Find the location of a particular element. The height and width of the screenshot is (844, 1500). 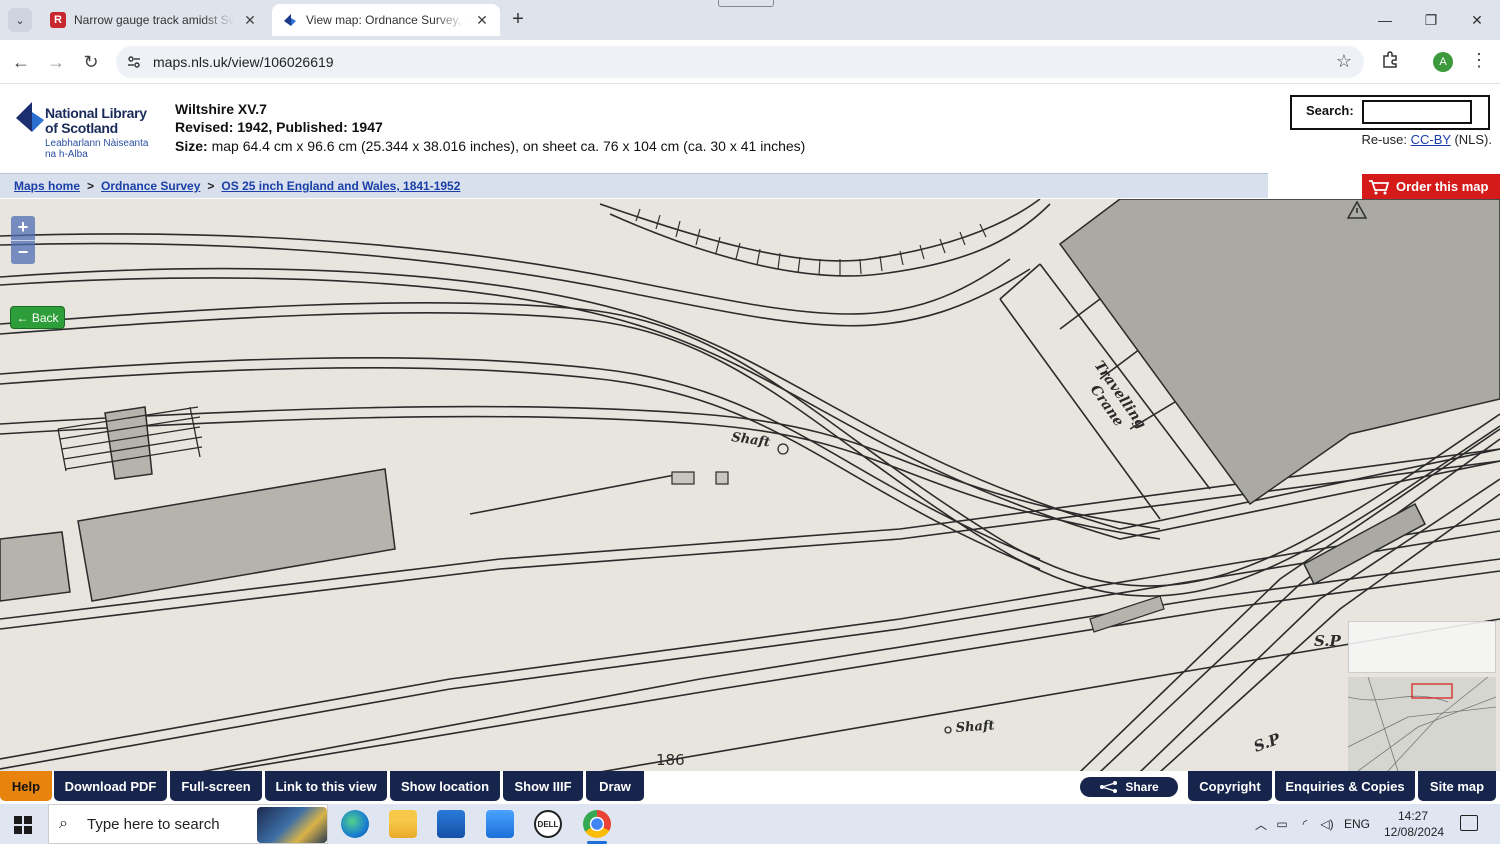

show-hidden-icons-chevron-icon: ︿ is located at coordinates (1261, 824).